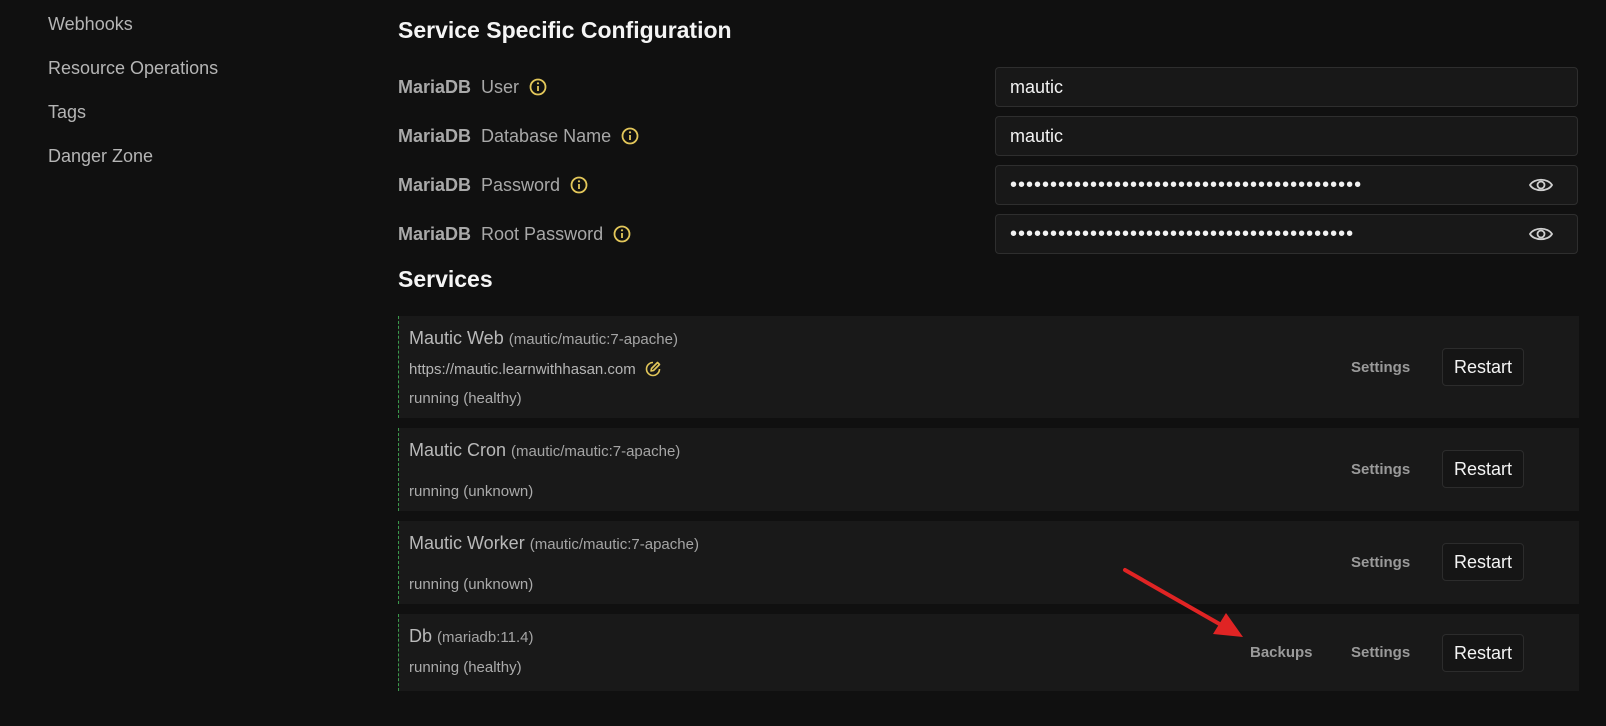  I want to click on field-name: User, so click(500, 86).